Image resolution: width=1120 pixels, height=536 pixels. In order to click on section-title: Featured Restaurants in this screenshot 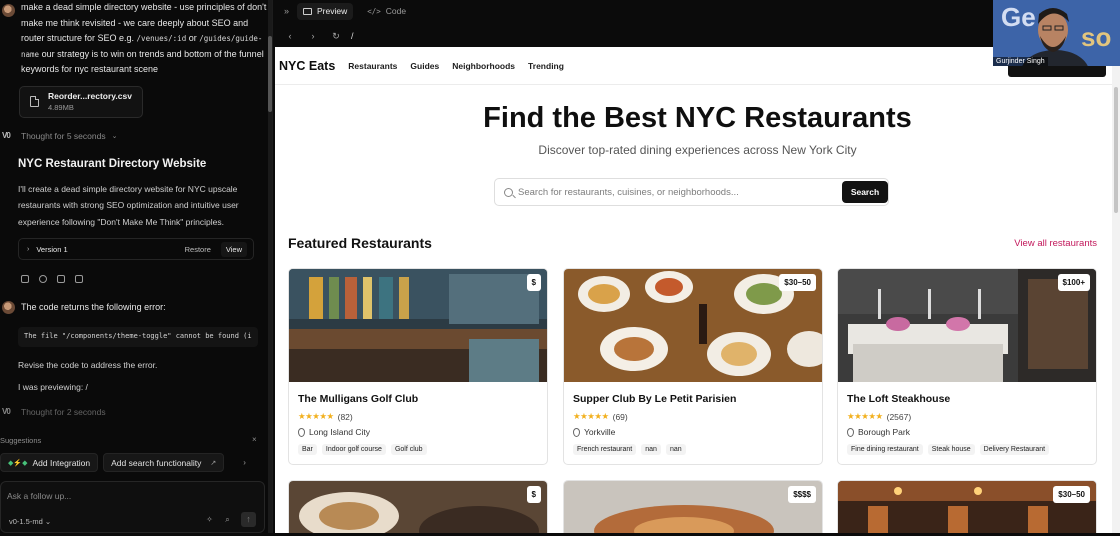, I will do `click(360, 243)`.